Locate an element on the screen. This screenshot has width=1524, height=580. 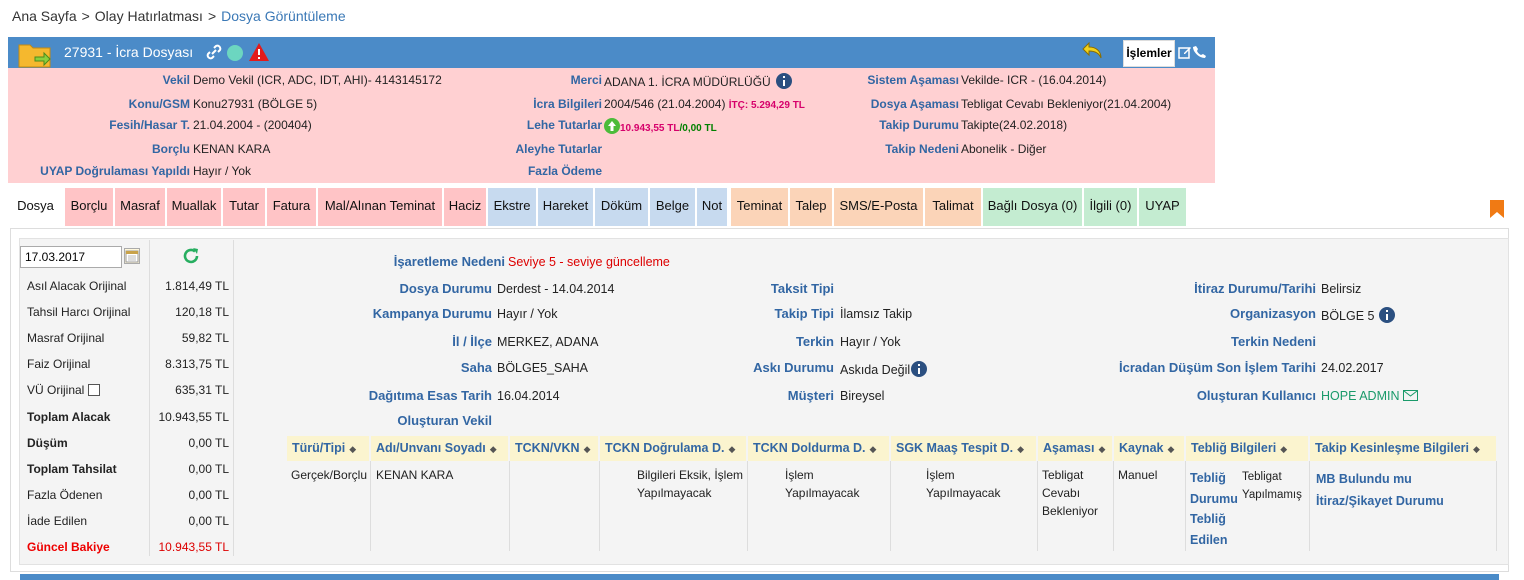
tab-muallak: Muallak is located at coordinates (194, 207).